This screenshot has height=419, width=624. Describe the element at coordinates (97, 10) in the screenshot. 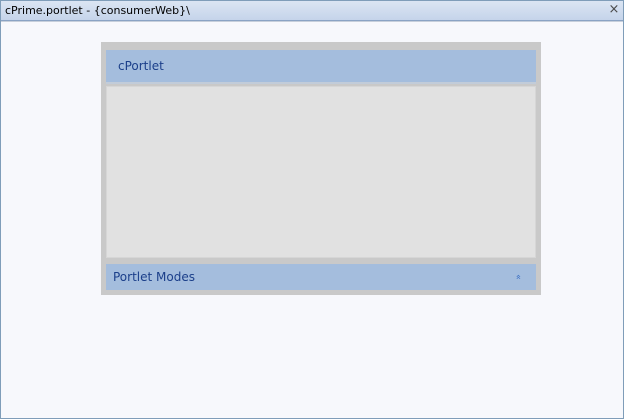

I see `editor-tab-title: cPrime.portlet - {consumerWeb}\` at that location.